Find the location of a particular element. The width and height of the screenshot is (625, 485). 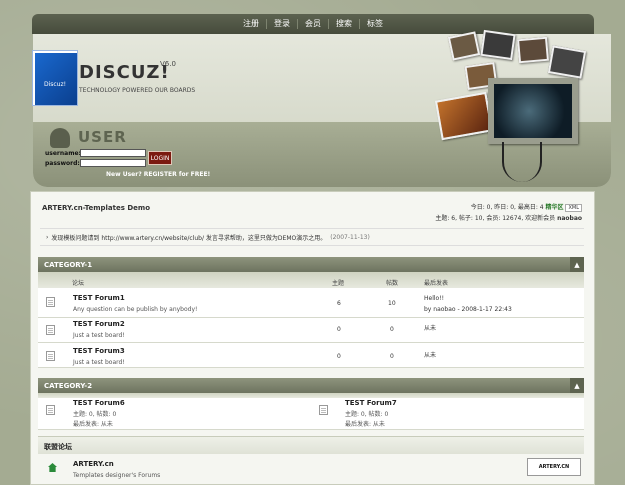

col-last-post: 最后发表 is located at coordinates (436, 283).